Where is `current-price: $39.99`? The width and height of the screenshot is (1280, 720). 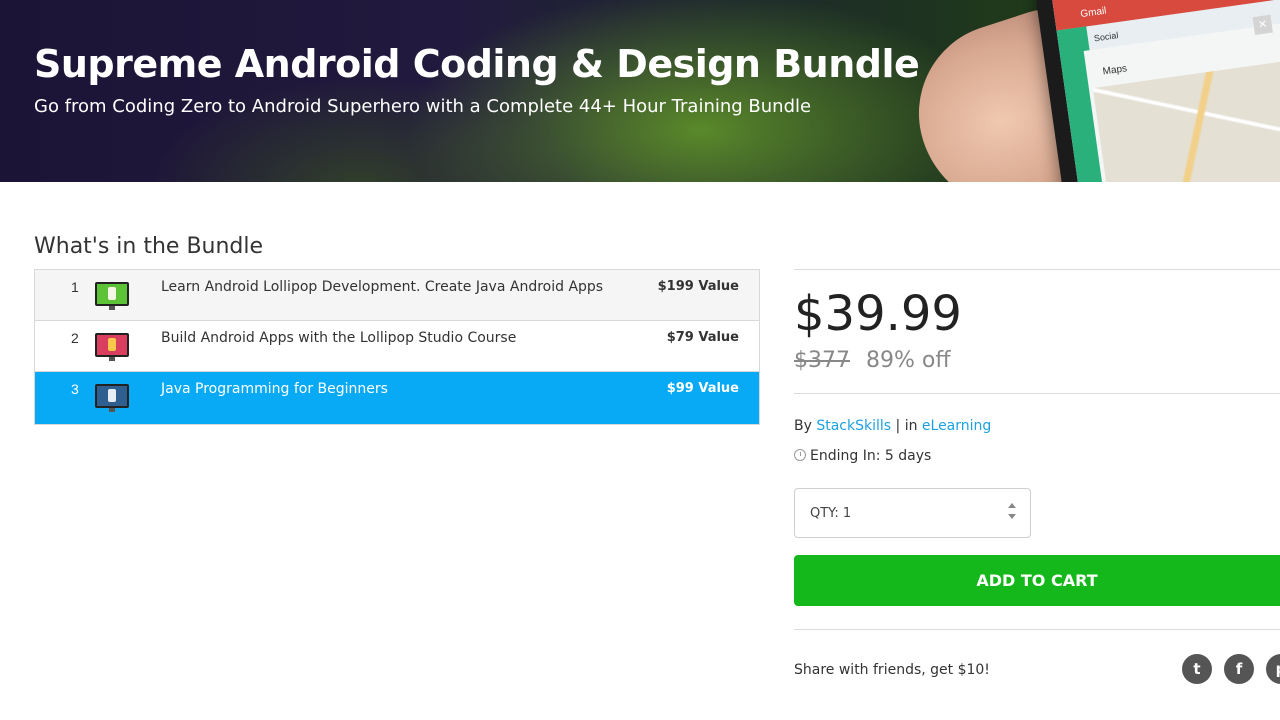
current-price: $39.99 is located at coordinates (878, 314).